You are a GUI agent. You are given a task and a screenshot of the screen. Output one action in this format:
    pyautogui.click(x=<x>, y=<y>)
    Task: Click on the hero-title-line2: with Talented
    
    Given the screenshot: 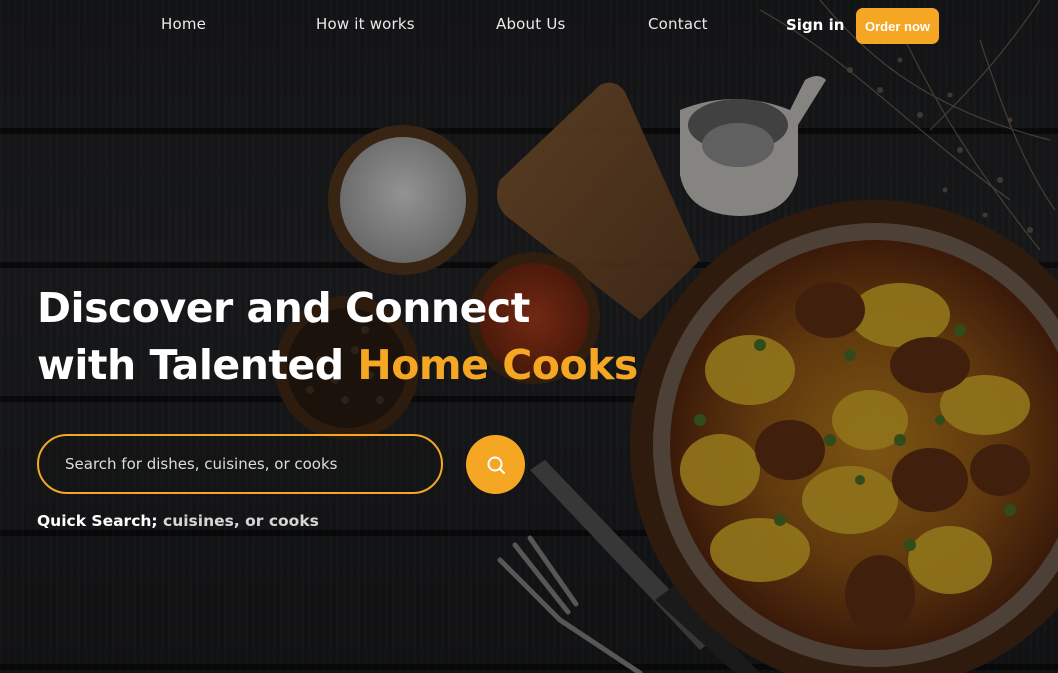 What is the action you would take?
    pyautogui.click(x=197, y=365)
    